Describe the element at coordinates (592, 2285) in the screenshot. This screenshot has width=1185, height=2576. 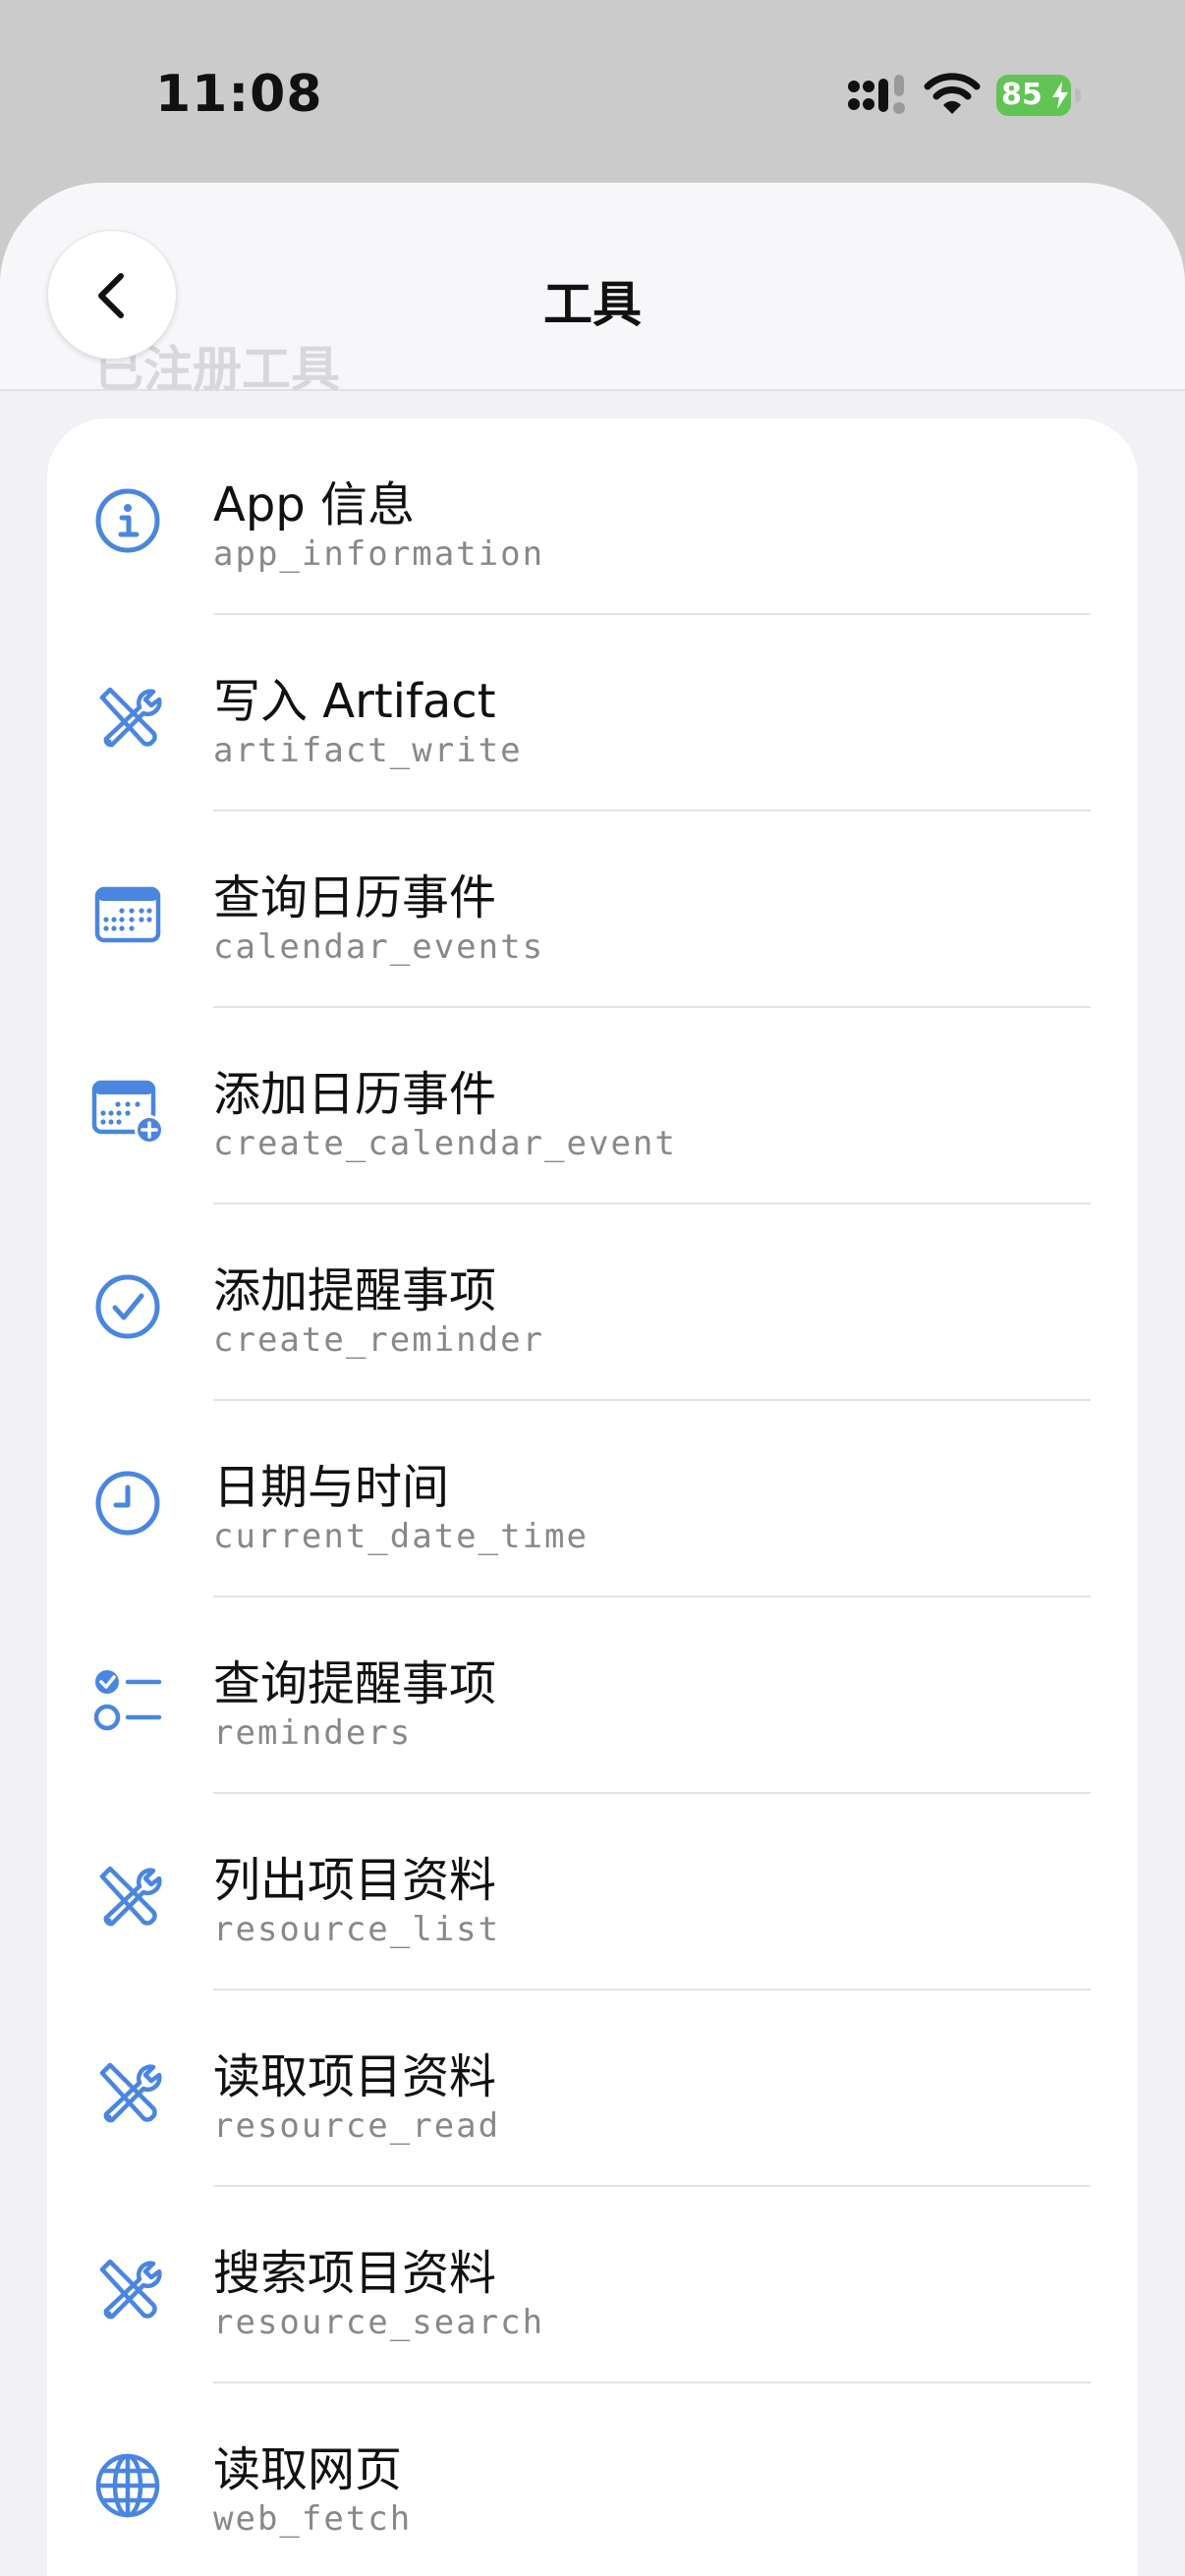
I see `tool-row-resource-search: 搜索项目资料 resource_search` at that location.